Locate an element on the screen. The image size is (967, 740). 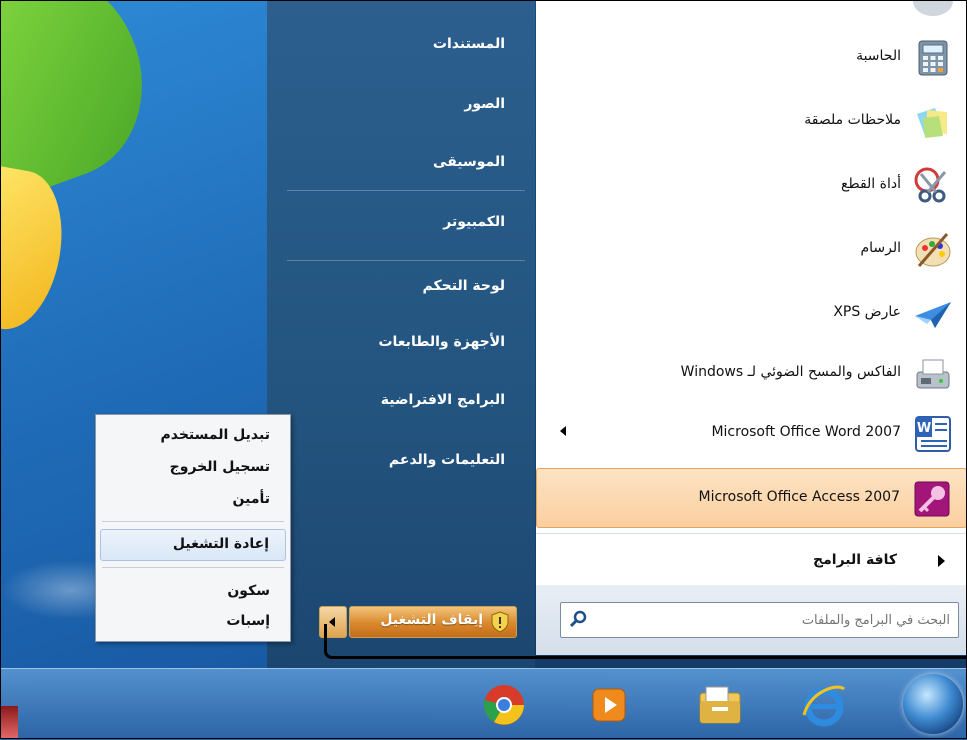
program-item-access-2007: Microsoft Office Access 2007 is located at coordinates (751, 498).